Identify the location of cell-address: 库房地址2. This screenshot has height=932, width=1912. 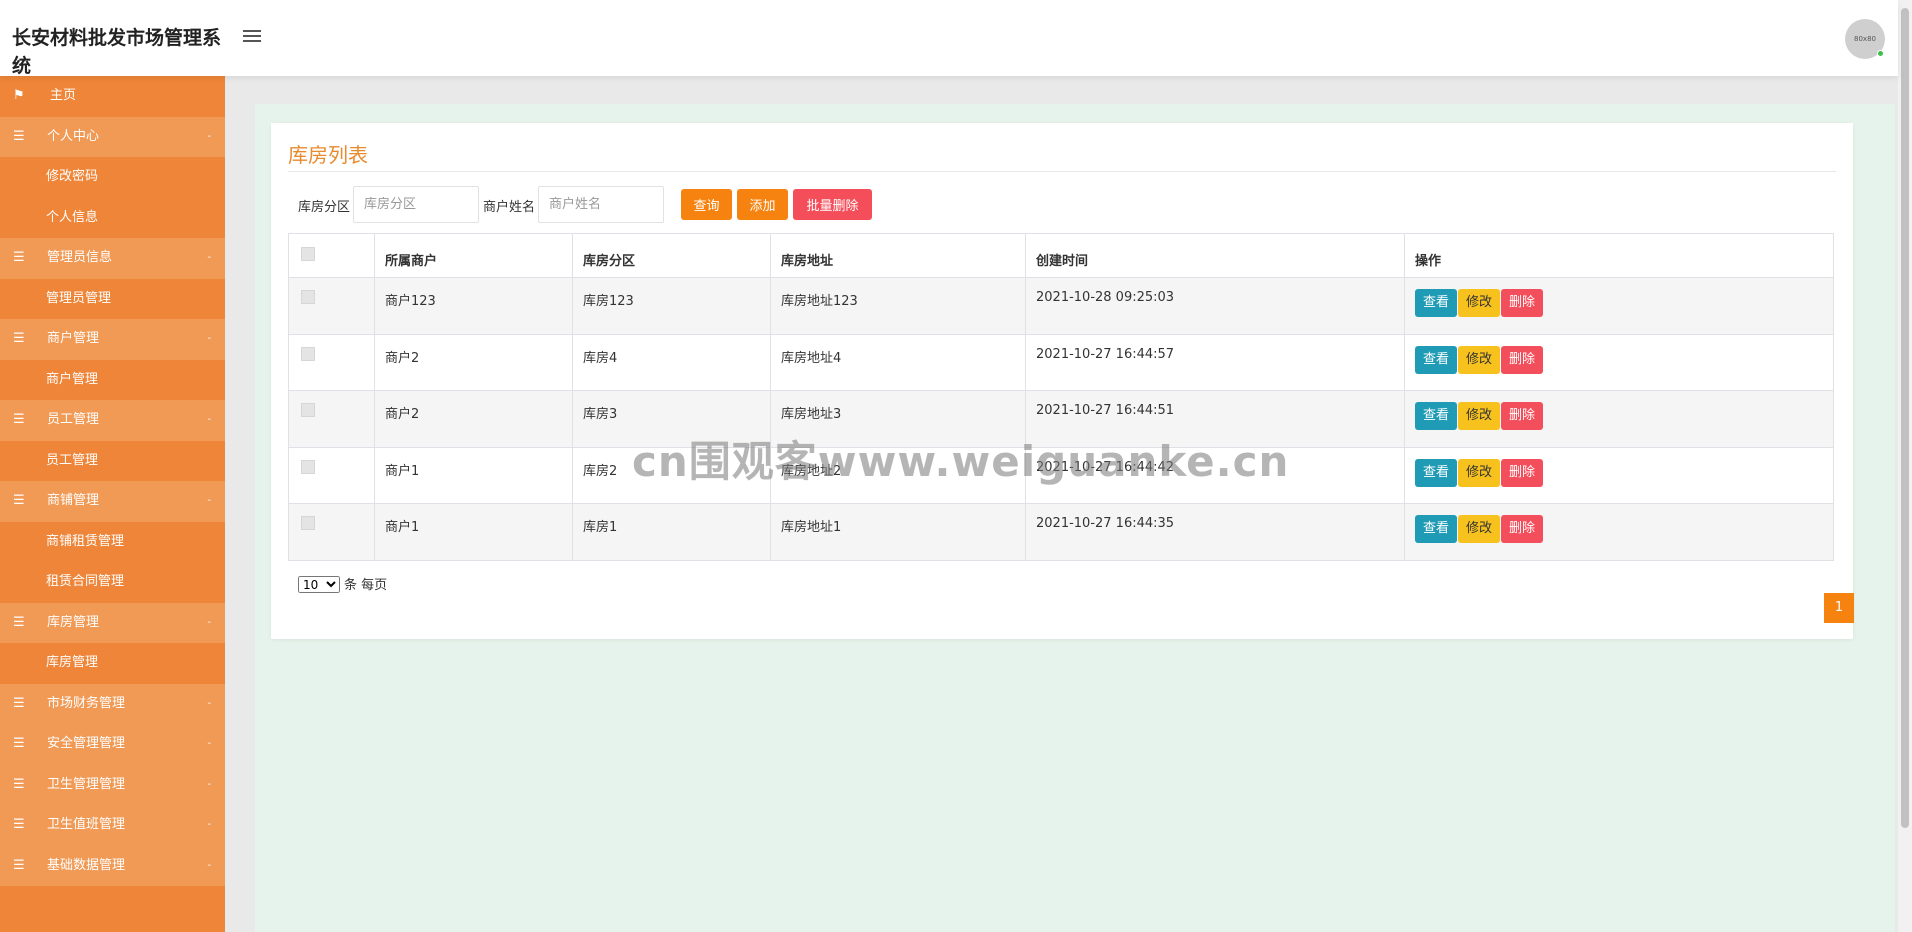
(898, 475).